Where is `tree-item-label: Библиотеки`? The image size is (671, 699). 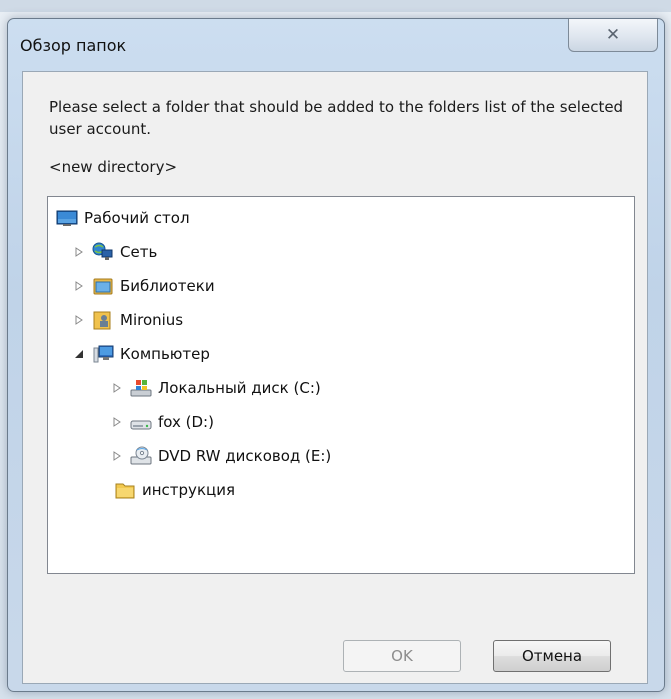
tree-item-label: Библиотеки is located at coordinates (167, 286).